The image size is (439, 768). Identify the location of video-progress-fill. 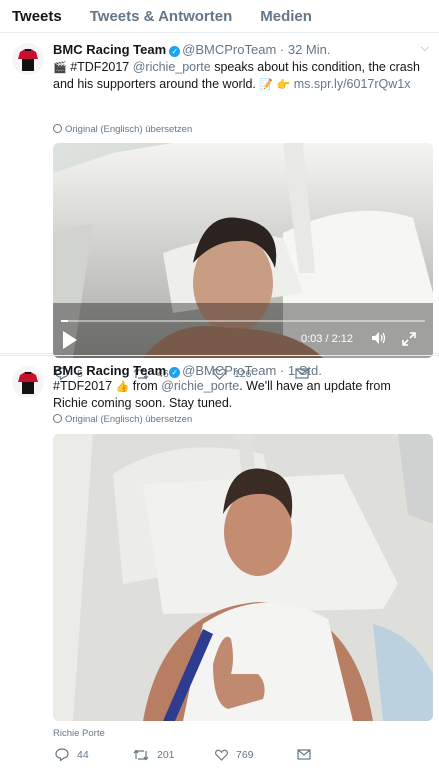
(65, 321).